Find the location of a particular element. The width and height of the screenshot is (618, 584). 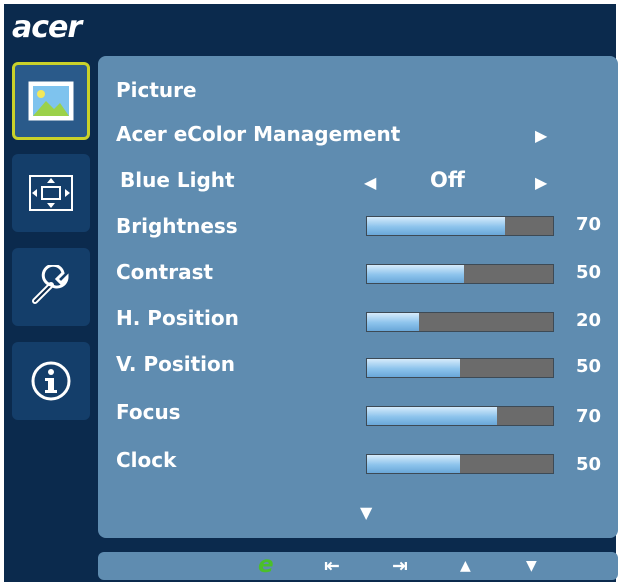

picture-icon is located at coordinates (51, 101).